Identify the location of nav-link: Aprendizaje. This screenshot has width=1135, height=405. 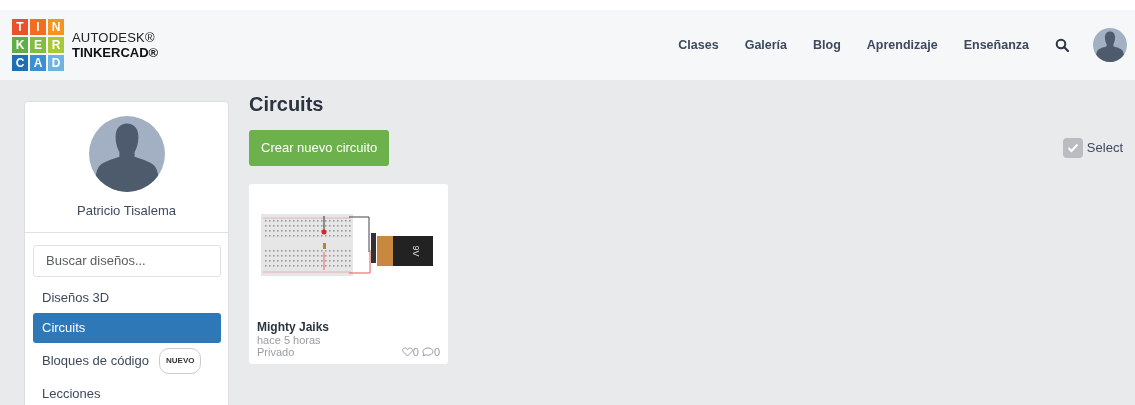
(902, 45).